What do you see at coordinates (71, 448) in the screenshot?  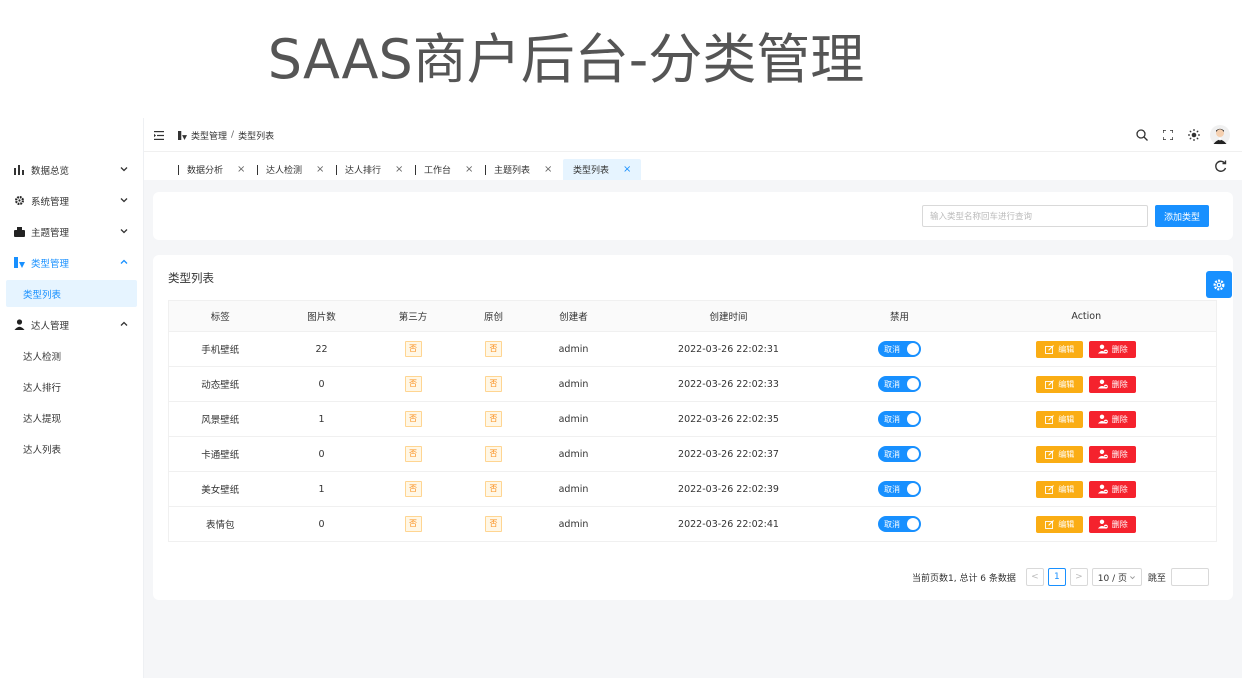 I see `sidebar-subitem-talent-list: 达人列表` at bounding box center [71, 448].